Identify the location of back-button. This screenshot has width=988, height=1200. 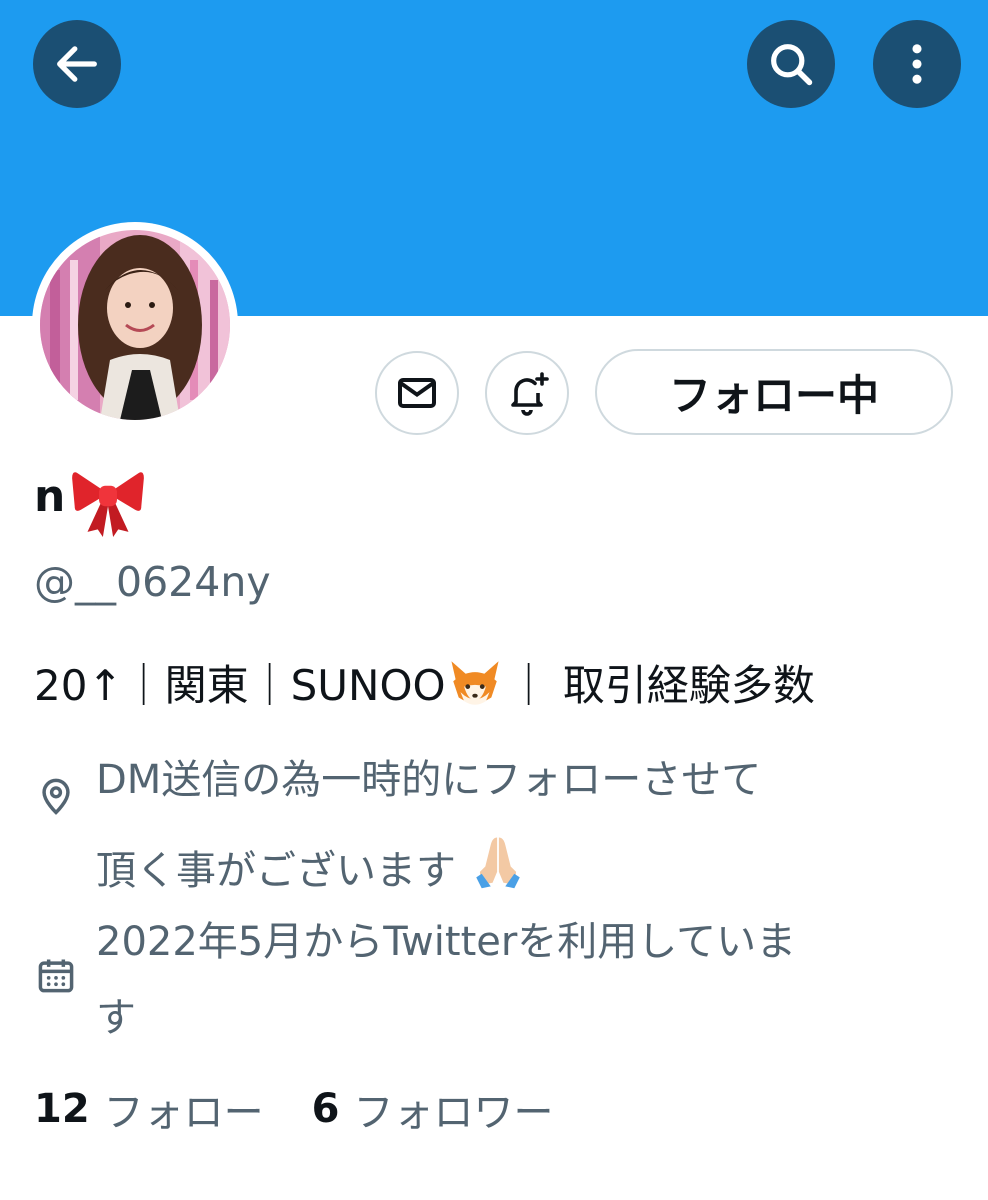
(77, 64).